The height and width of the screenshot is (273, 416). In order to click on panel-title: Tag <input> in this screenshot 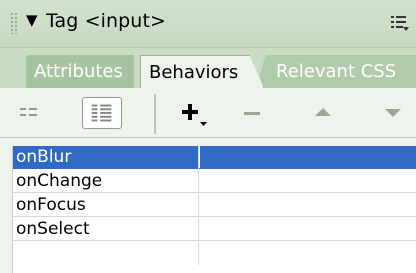, I will do `click(106, 21)`.